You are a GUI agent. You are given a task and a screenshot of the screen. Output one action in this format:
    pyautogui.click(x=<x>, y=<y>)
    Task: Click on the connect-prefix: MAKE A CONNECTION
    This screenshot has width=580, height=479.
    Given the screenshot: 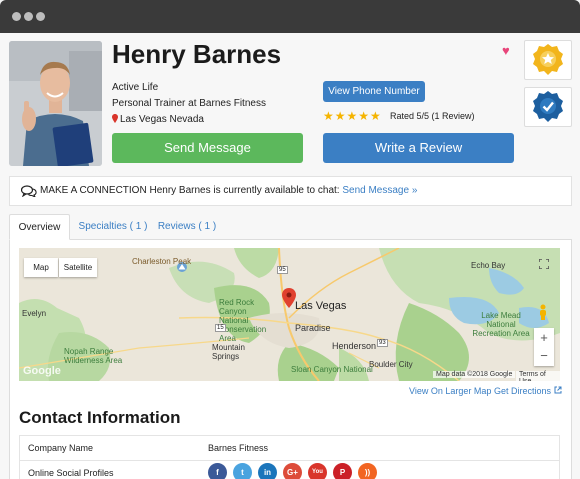 What is the action you would take?
    pyautogui.click(x=93, y=190)
    